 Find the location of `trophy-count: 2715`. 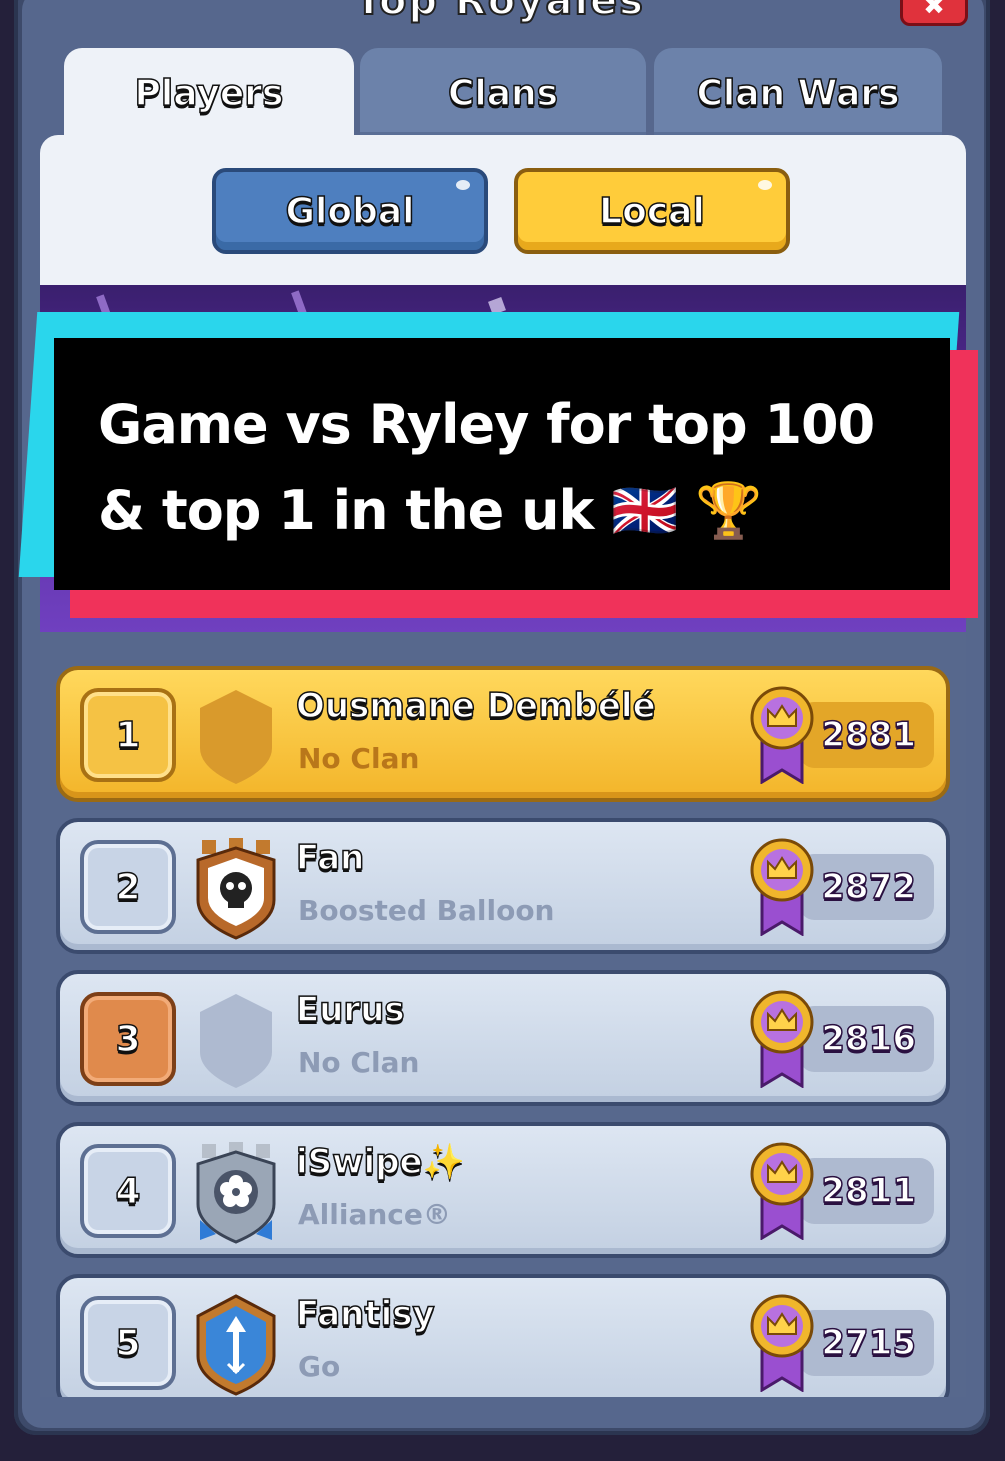

trophy-count: 2715 is located at coordinates (867, 1343).